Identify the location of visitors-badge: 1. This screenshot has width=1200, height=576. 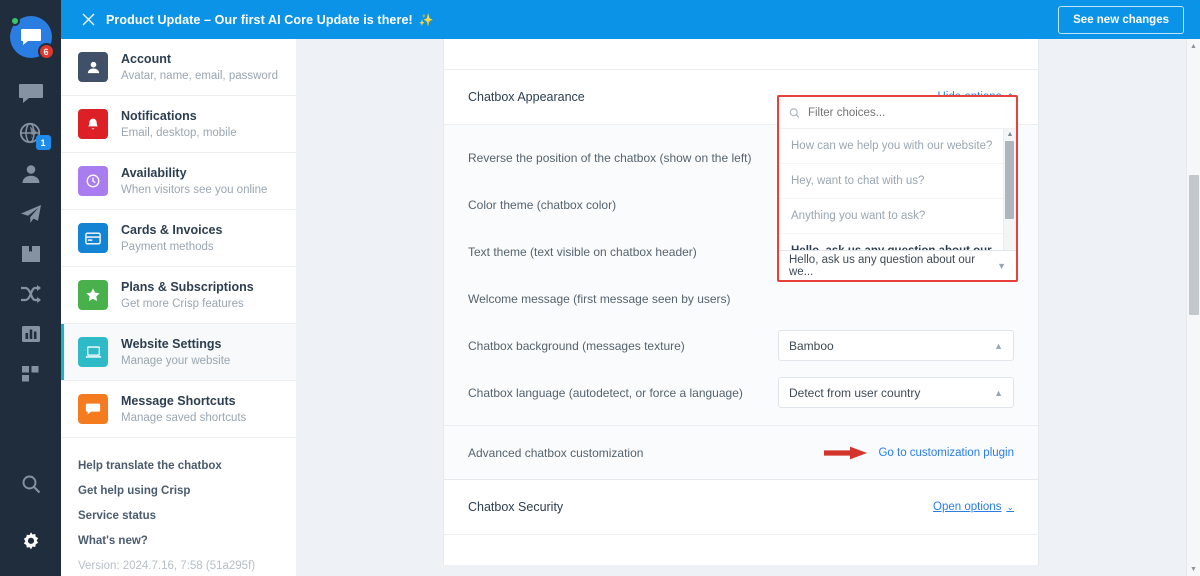
(43, 142).